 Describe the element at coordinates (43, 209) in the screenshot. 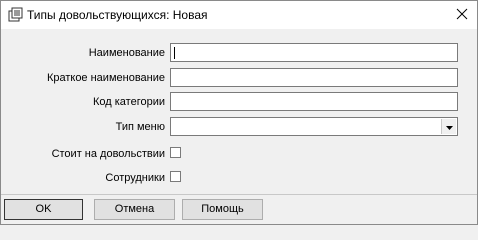

I see `ok-button: OK` at that location.